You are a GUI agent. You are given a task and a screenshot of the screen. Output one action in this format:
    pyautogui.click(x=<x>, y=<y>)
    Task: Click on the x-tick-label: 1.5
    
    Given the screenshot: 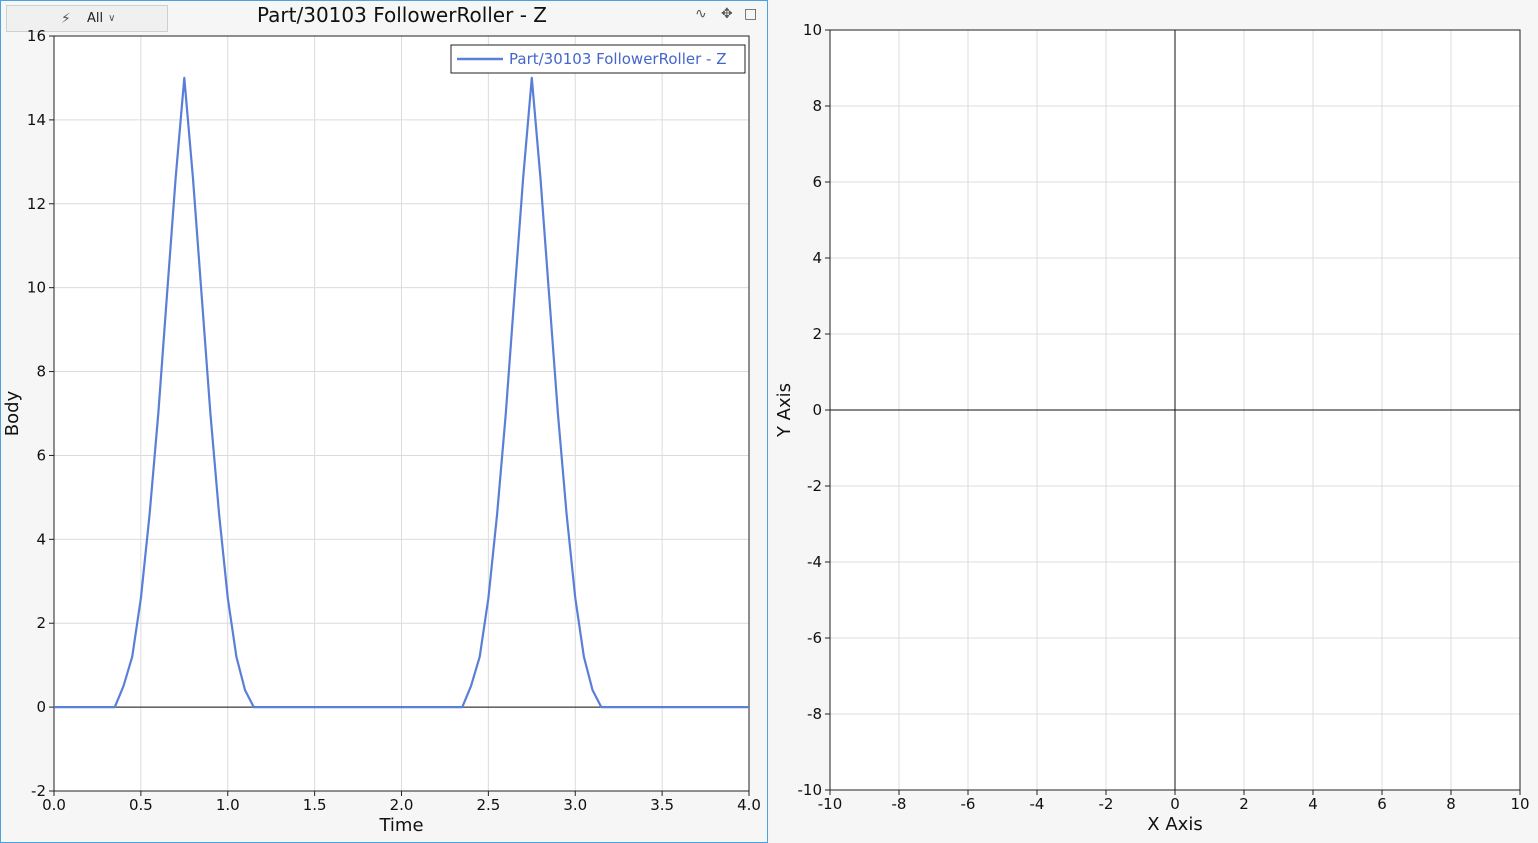 What is the action you would take?
    pyautogui.click(x=315, y=805)
    